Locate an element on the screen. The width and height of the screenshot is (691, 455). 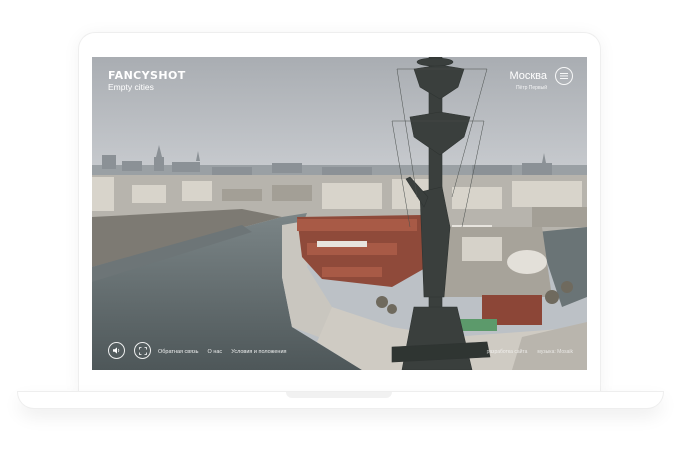
footer-link-about: О нас is located at coordinates (215, 352).